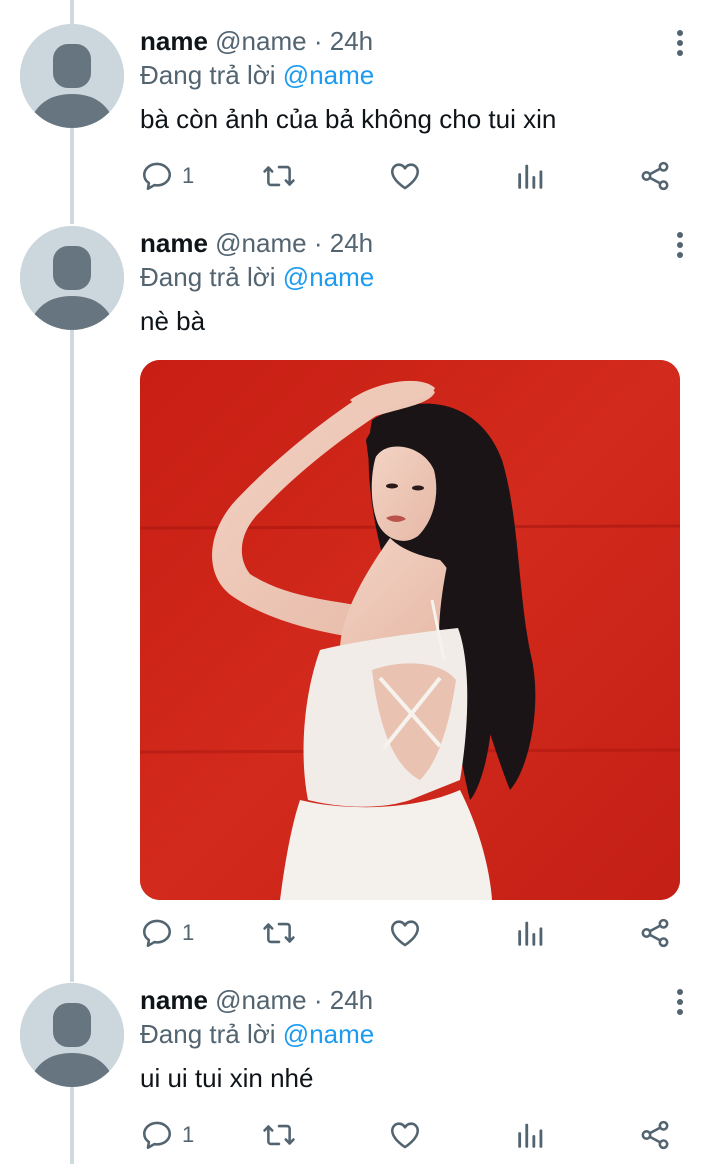  Describe the element at coordinates (348, 119) in the screenshot. I see `tweet-text: bà còn ảnh của bả không cho tui xin` at that location.